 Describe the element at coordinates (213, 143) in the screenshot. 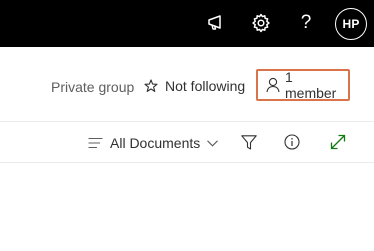

I see `chevron-down-icon` at that location.